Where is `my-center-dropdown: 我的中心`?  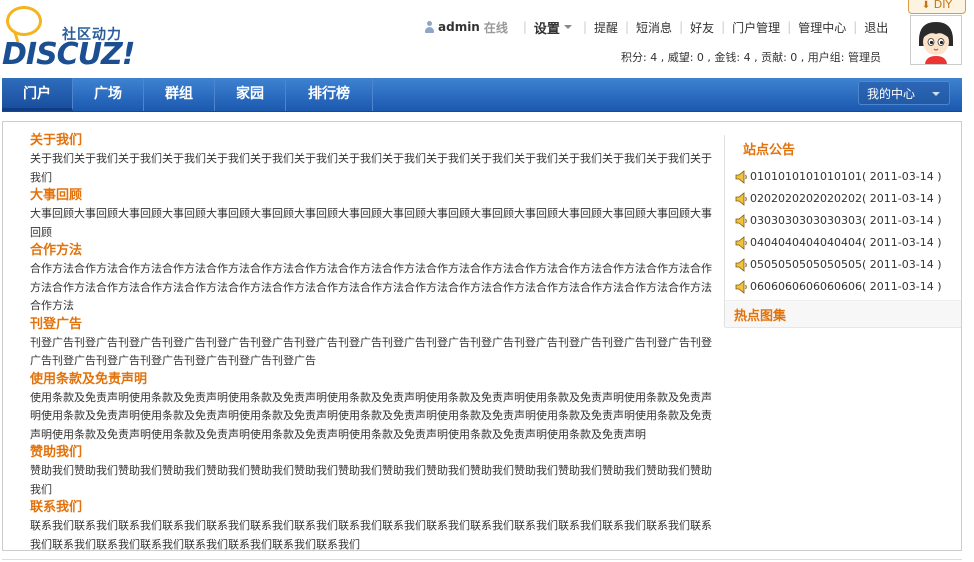 my-center-dropdown: 我的中心 is located at coordinates (904, 93).